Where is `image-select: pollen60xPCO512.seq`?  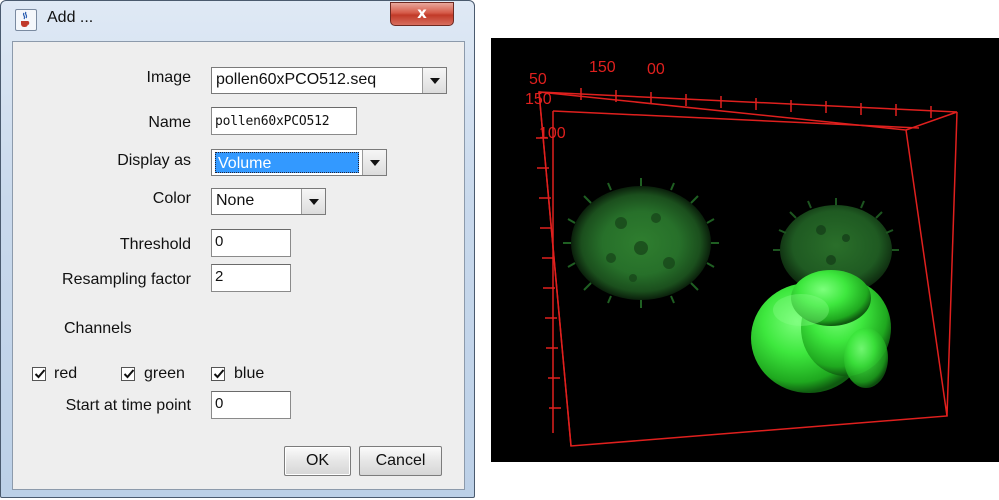
image-select: pollen60xPCO512.seq is located at coordinates (329, 80).